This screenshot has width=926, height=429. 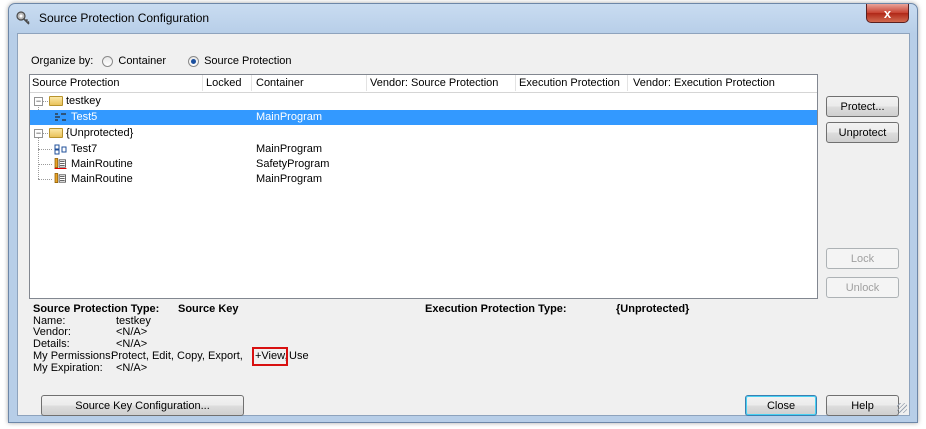 I want to click on unprotect-button: Unprotect, so click(x=862, y=132).